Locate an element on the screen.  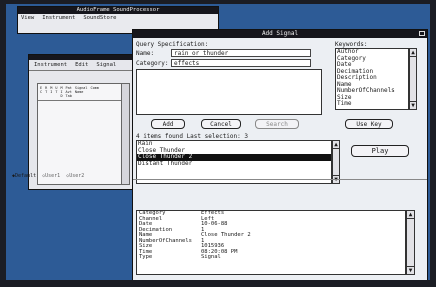
preset-radio-group: ◆Default ◇User1 ◇User2 is located at coordinates (48, 176).